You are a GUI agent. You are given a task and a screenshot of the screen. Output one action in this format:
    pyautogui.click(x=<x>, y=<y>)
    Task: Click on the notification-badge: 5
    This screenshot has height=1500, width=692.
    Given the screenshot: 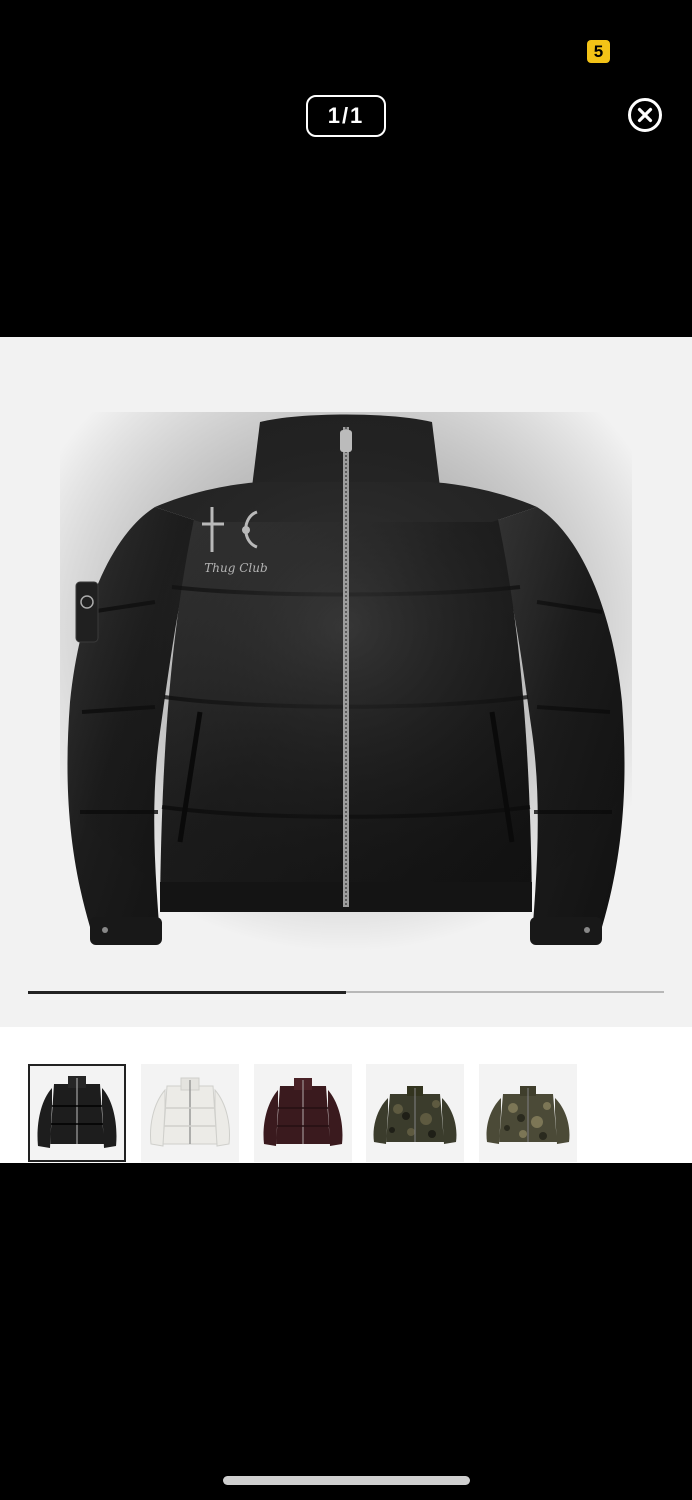 What is the action you would take?
    pyautogui.click(x=598, y=51)
    